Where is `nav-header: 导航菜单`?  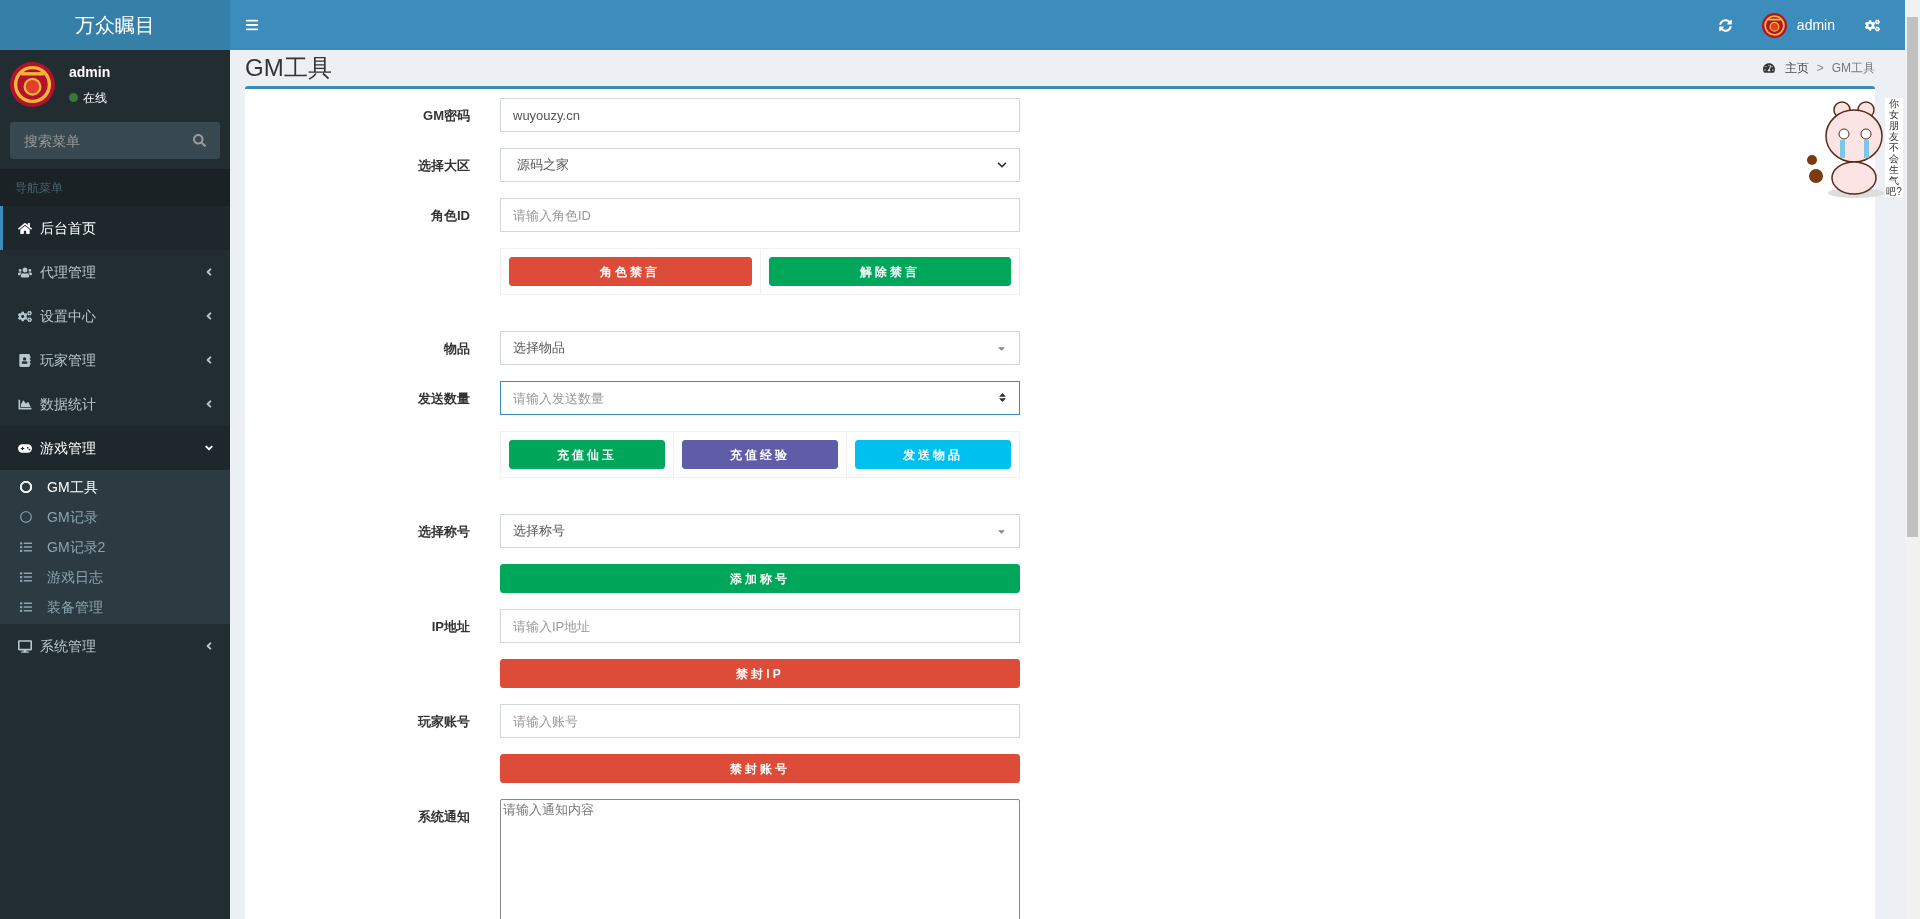
nav-header: 导航菜单 is located at coordinates (39, 188).